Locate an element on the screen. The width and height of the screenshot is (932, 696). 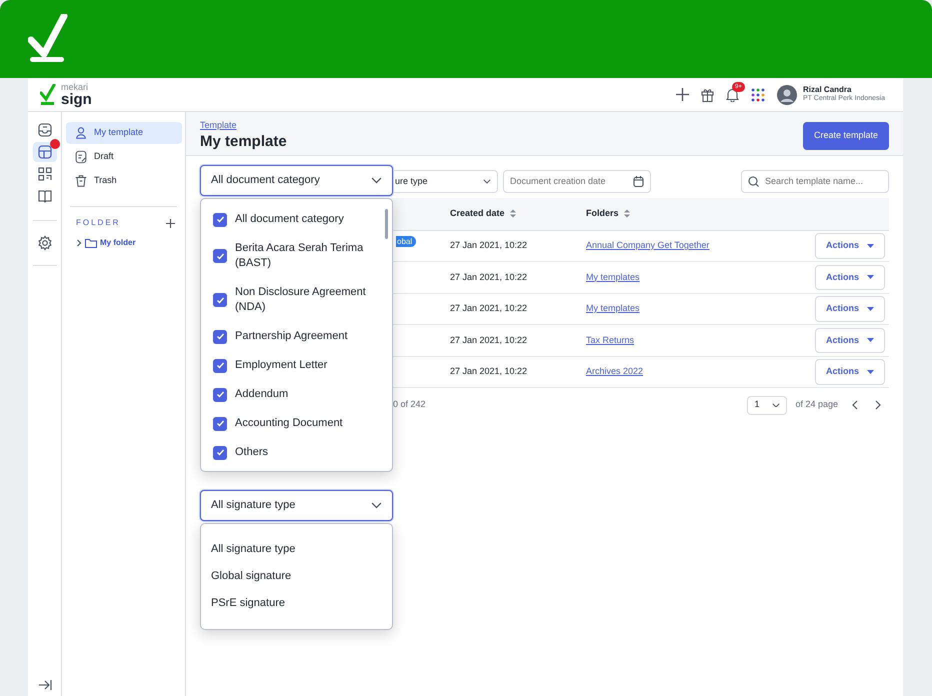
draft-icon is located at coordinates (81, 157).